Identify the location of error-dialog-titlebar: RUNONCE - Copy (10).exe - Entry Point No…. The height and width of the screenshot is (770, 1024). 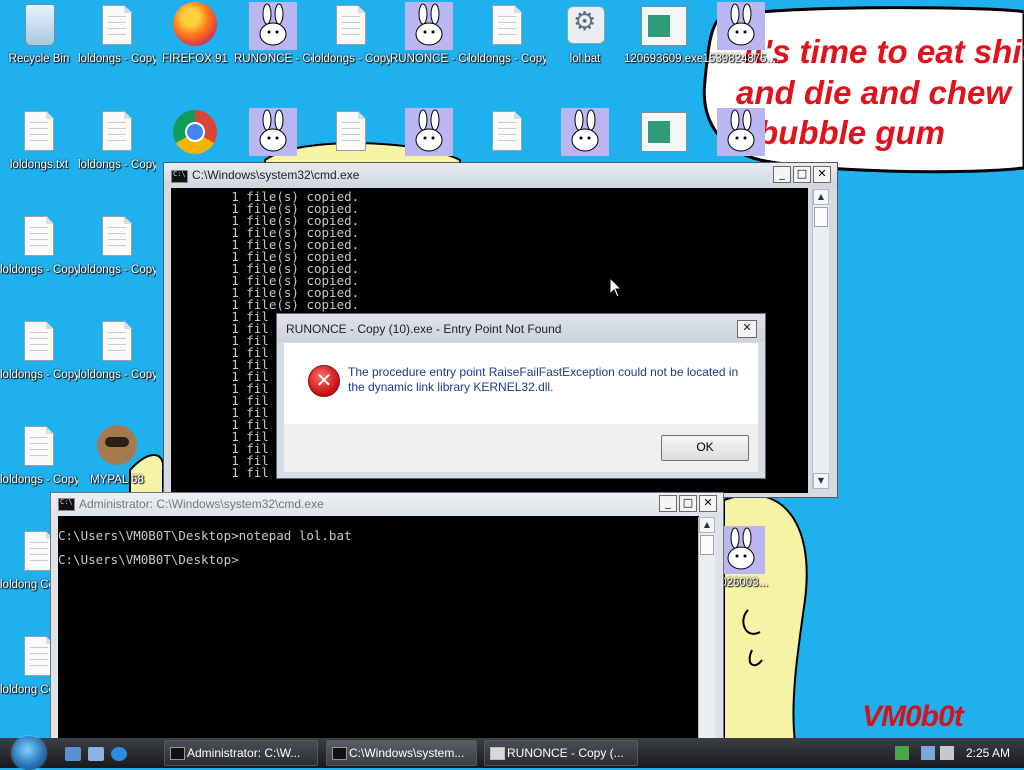
(521, 328).